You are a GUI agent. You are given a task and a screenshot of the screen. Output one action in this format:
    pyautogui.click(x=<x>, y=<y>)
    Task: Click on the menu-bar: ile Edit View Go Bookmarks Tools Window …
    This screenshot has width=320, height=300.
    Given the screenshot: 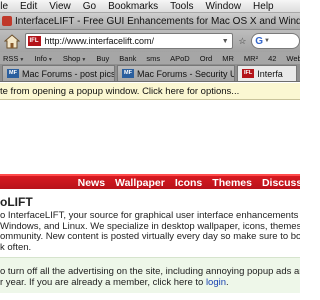 What is the action you would take?
    pyautogui.click(x=150, y=6)
    